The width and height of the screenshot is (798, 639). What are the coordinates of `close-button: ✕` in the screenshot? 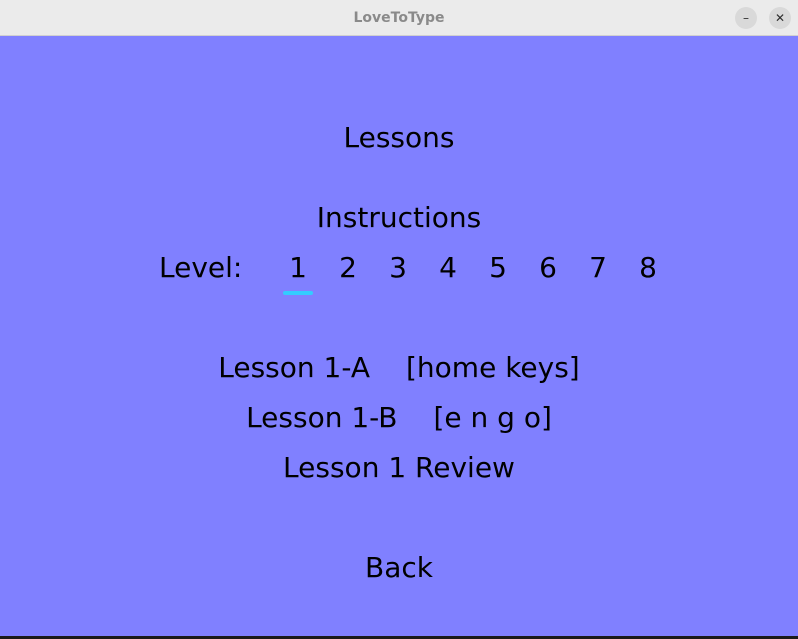 It's located at (780, 18).